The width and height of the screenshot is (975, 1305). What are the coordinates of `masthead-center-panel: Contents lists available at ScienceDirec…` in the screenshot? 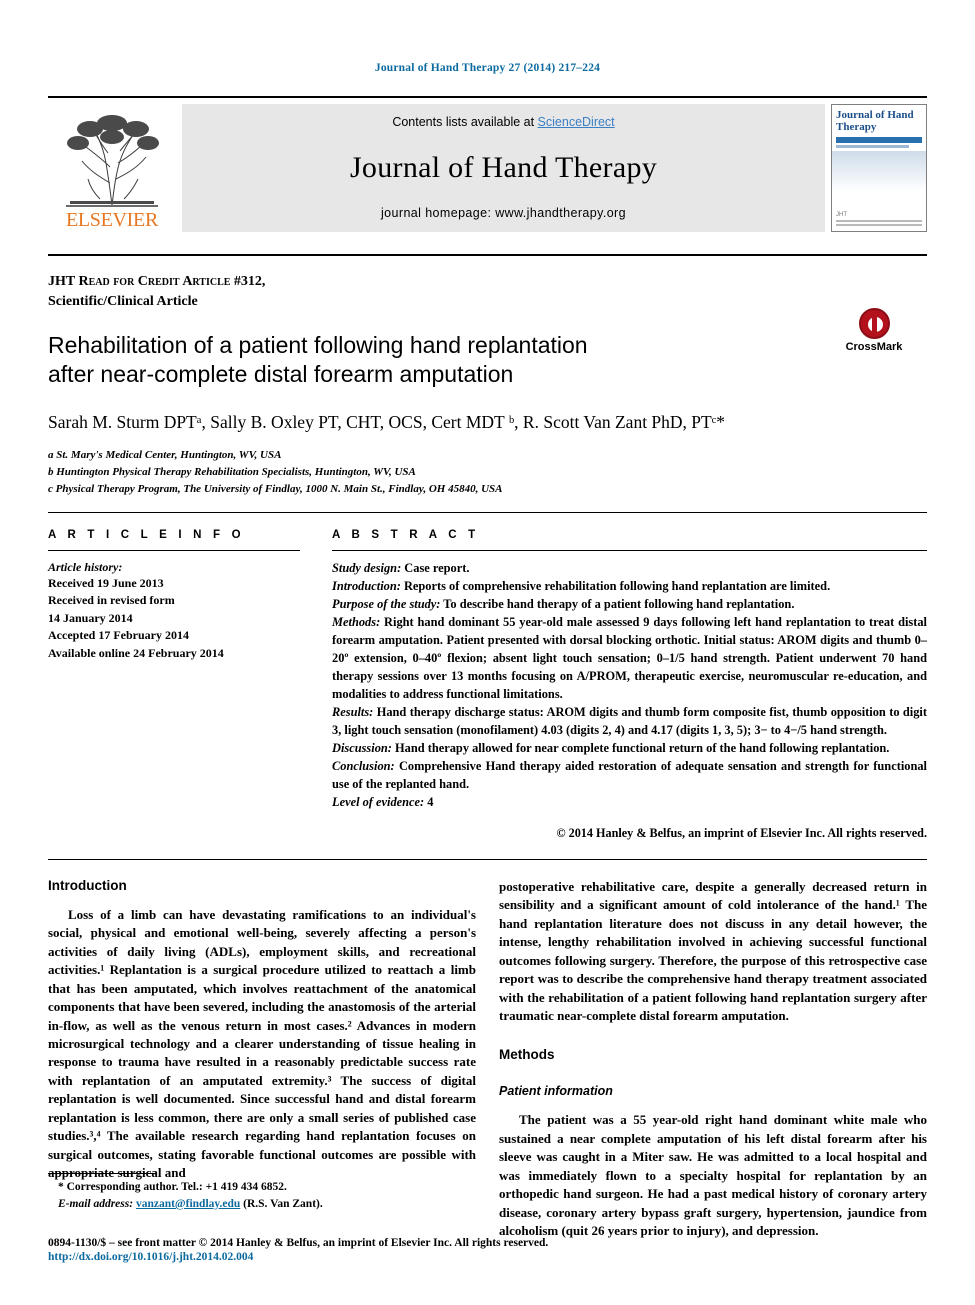 It's located at (503, 168).